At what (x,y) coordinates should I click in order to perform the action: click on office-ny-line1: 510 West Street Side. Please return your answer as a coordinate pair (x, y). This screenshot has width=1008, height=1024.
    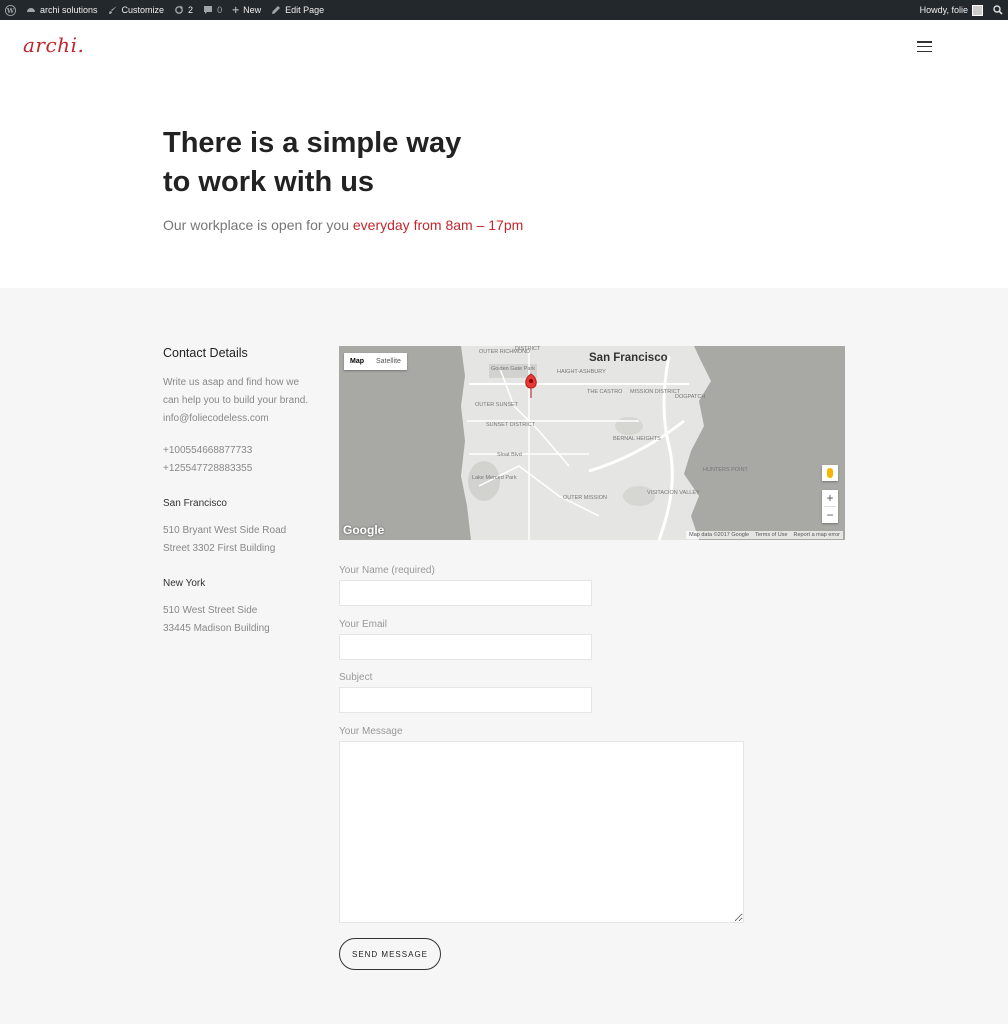
    Looking at the image, I should click on (210, 610).